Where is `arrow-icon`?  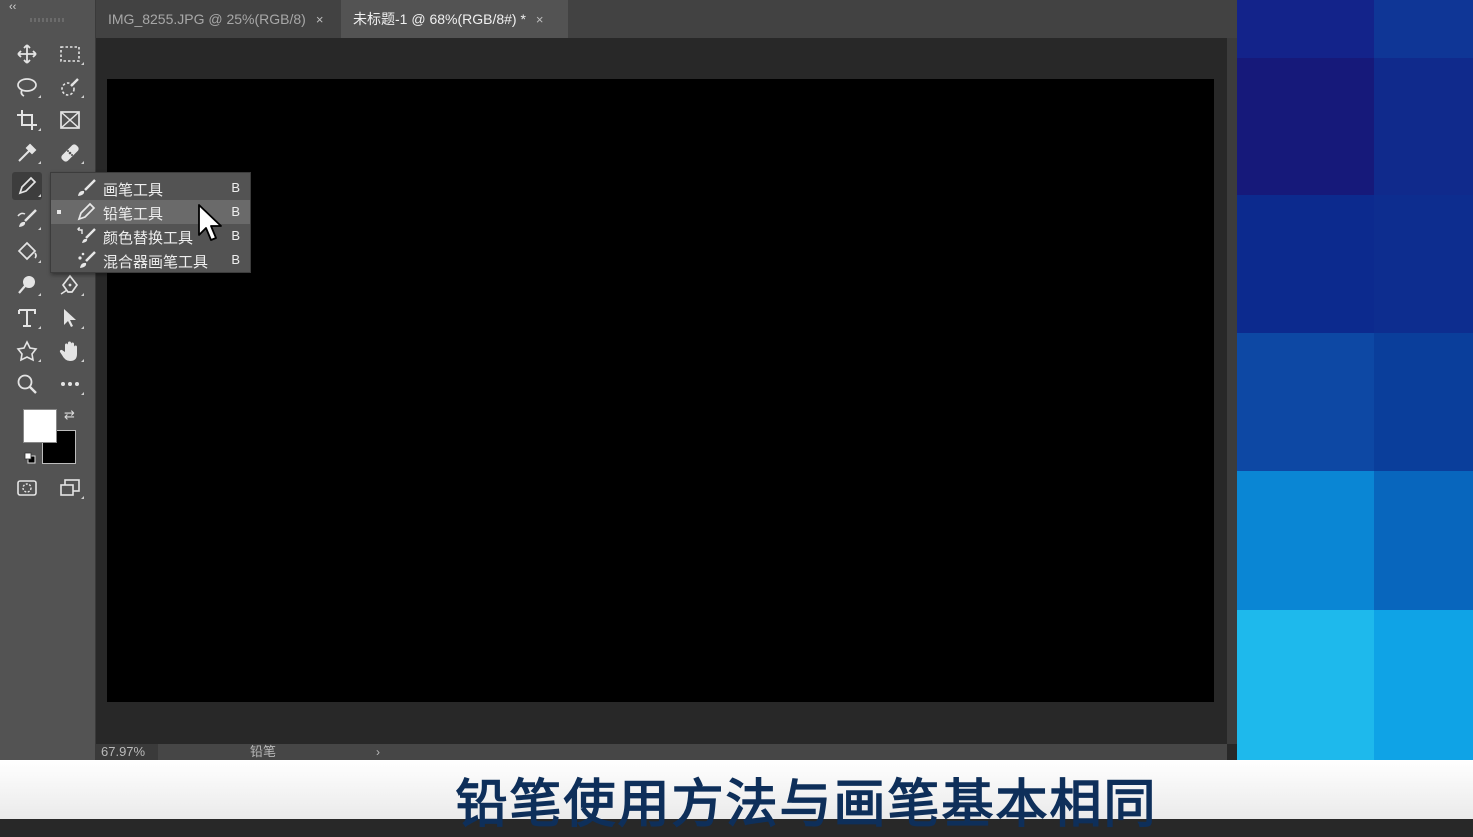
arrow-icon is located at coordinates (70, 318).